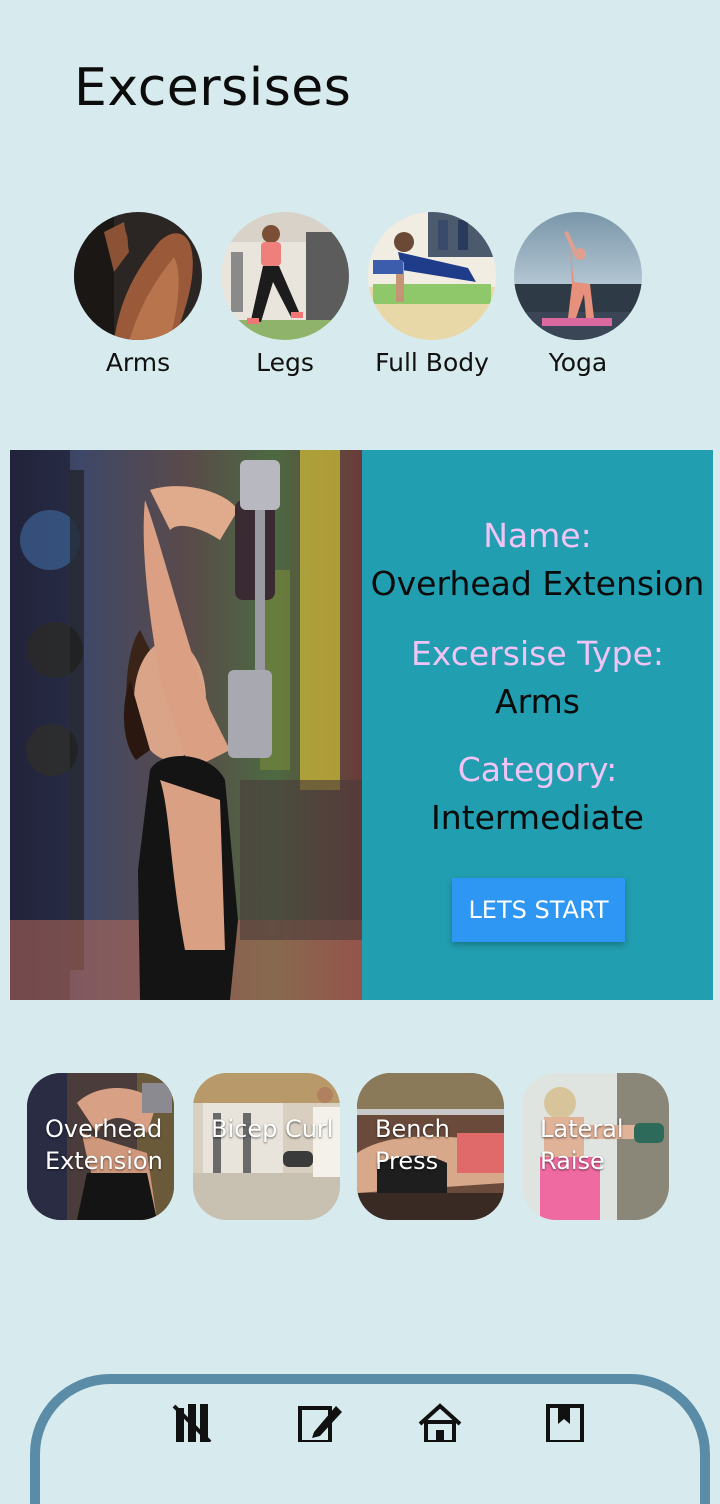  I want to click on exercise-tile-lateral-raise: Lateral Raise, so click(595, 1146).